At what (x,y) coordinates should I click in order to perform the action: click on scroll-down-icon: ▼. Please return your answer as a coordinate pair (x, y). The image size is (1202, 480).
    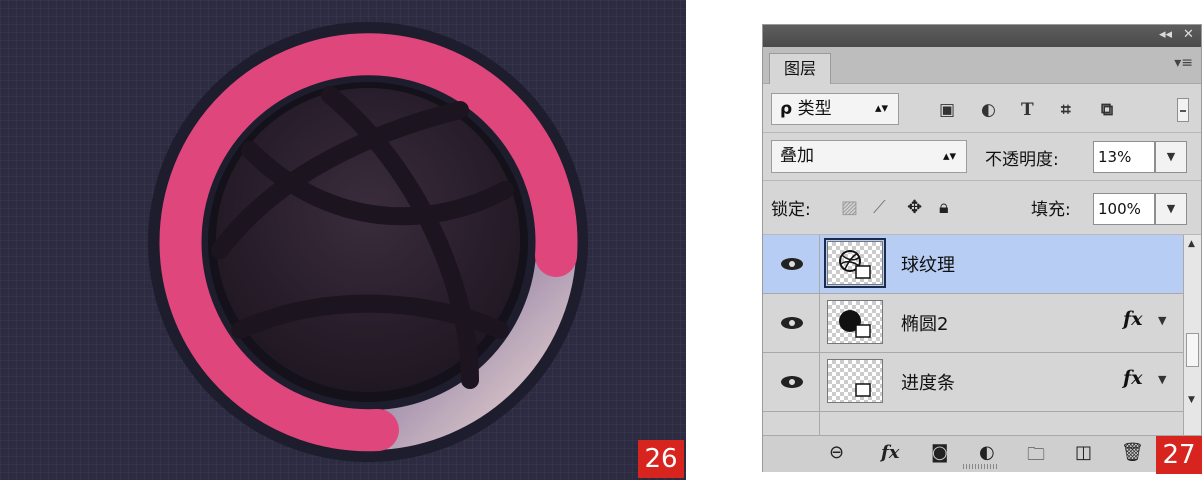
    Looking at the image, I should click on (1191, 400).